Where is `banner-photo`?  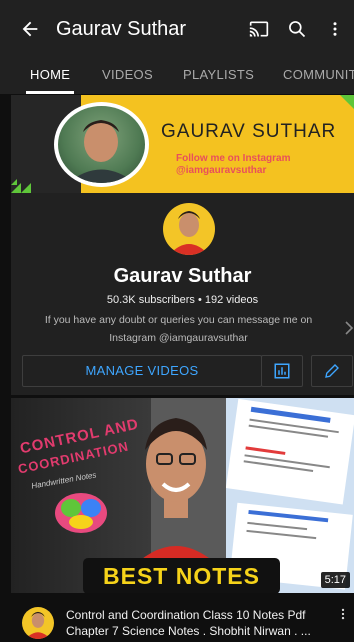
banner-photo is located at coordinates (101, 144).